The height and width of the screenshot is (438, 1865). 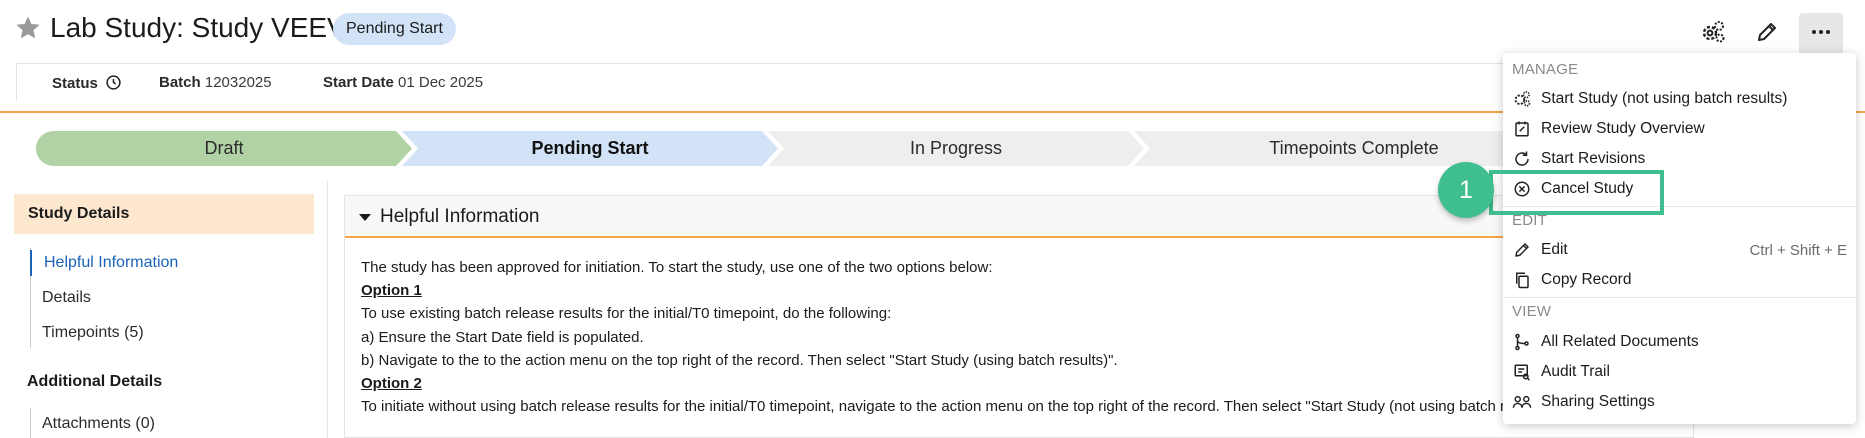 What do you see at coordinates (394, 29) in the screenshot?
I see `state-badge: Pending Start` at bounding box center [394, 29].